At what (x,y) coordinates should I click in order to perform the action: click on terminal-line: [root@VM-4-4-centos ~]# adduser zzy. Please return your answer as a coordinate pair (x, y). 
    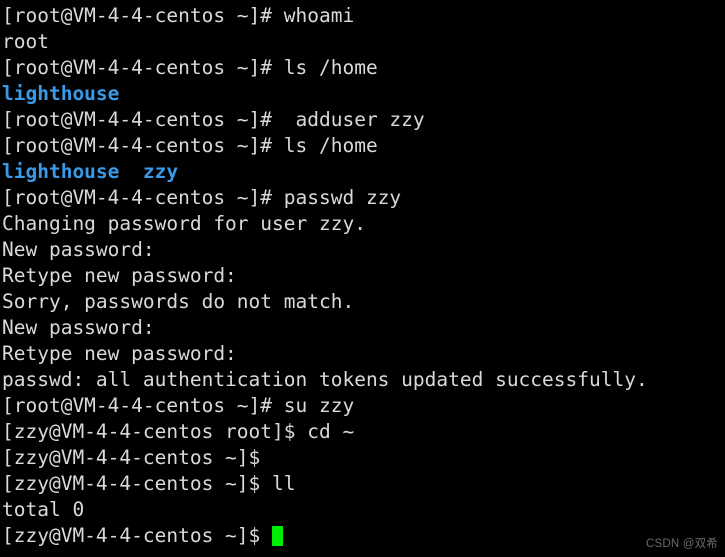
    Looking at the image, I should click on (363, 120).